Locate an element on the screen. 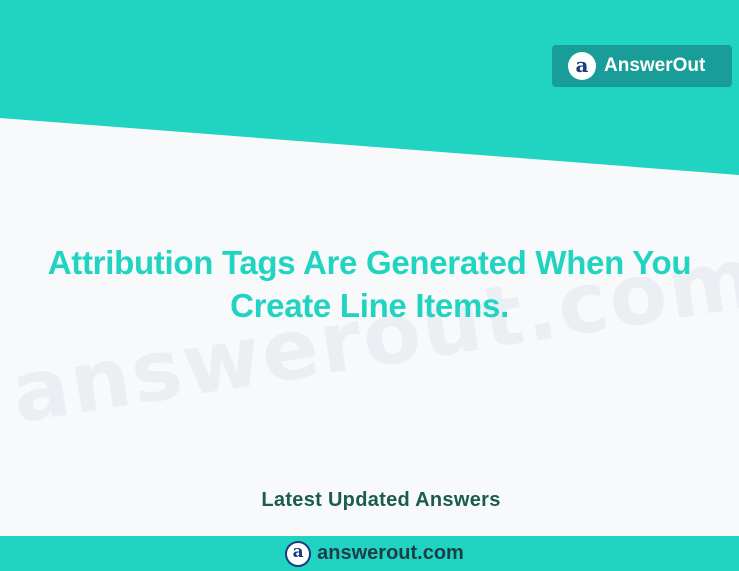 This screenshot has height=571, width=739. footer-logo-letter: a is located at coordinates (298, 552).